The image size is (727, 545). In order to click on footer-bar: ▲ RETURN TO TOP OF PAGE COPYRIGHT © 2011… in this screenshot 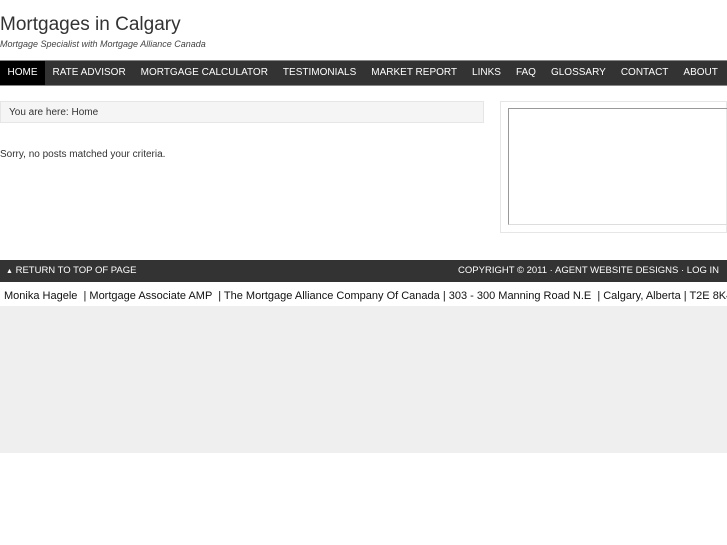, I will do `click(363, 271)`.